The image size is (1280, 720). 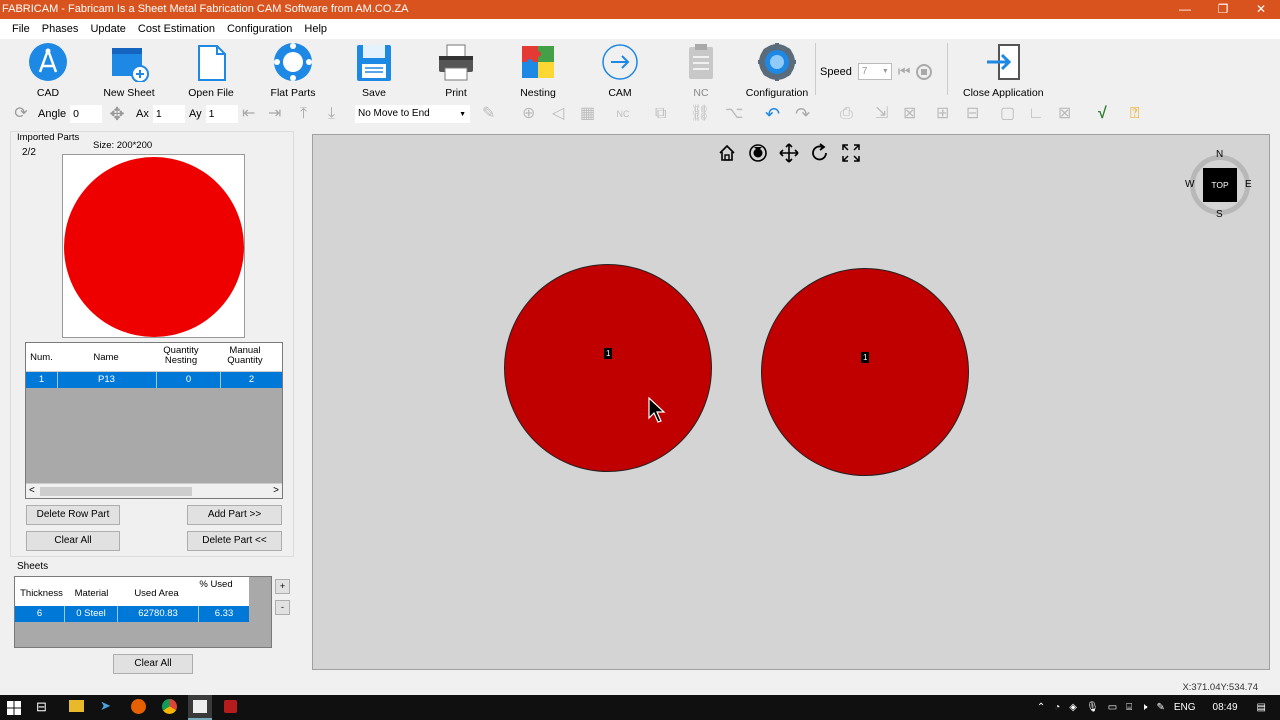 I want to click on close-application-button: Close Application, so click(x=1003, y=70).